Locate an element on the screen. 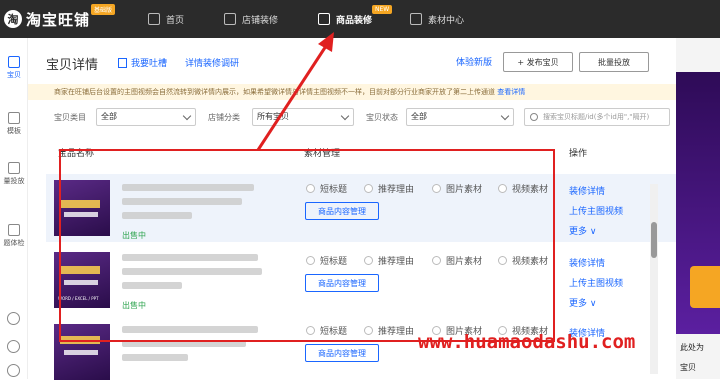  search-icon is located at coordinates (534, 117).